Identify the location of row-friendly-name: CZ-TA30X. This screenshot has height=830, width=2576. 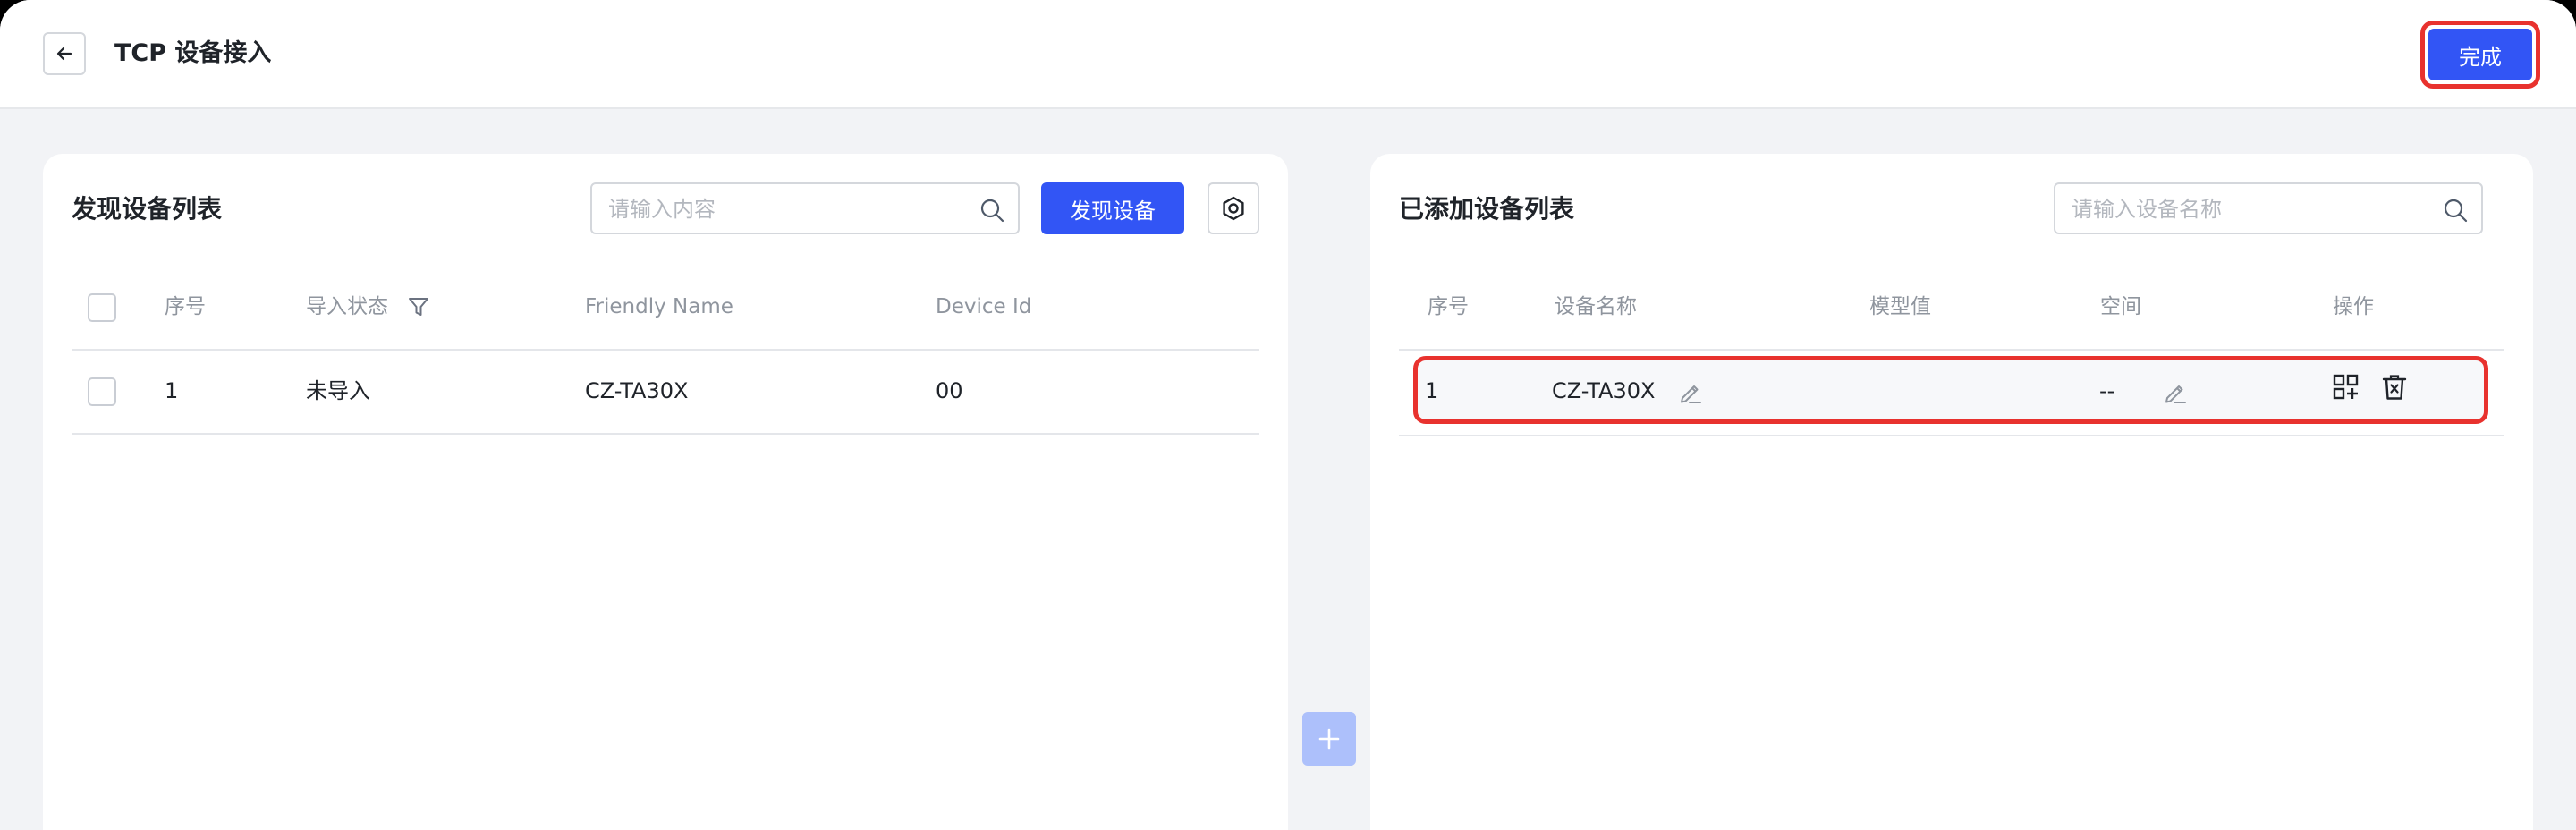
(637, 390).